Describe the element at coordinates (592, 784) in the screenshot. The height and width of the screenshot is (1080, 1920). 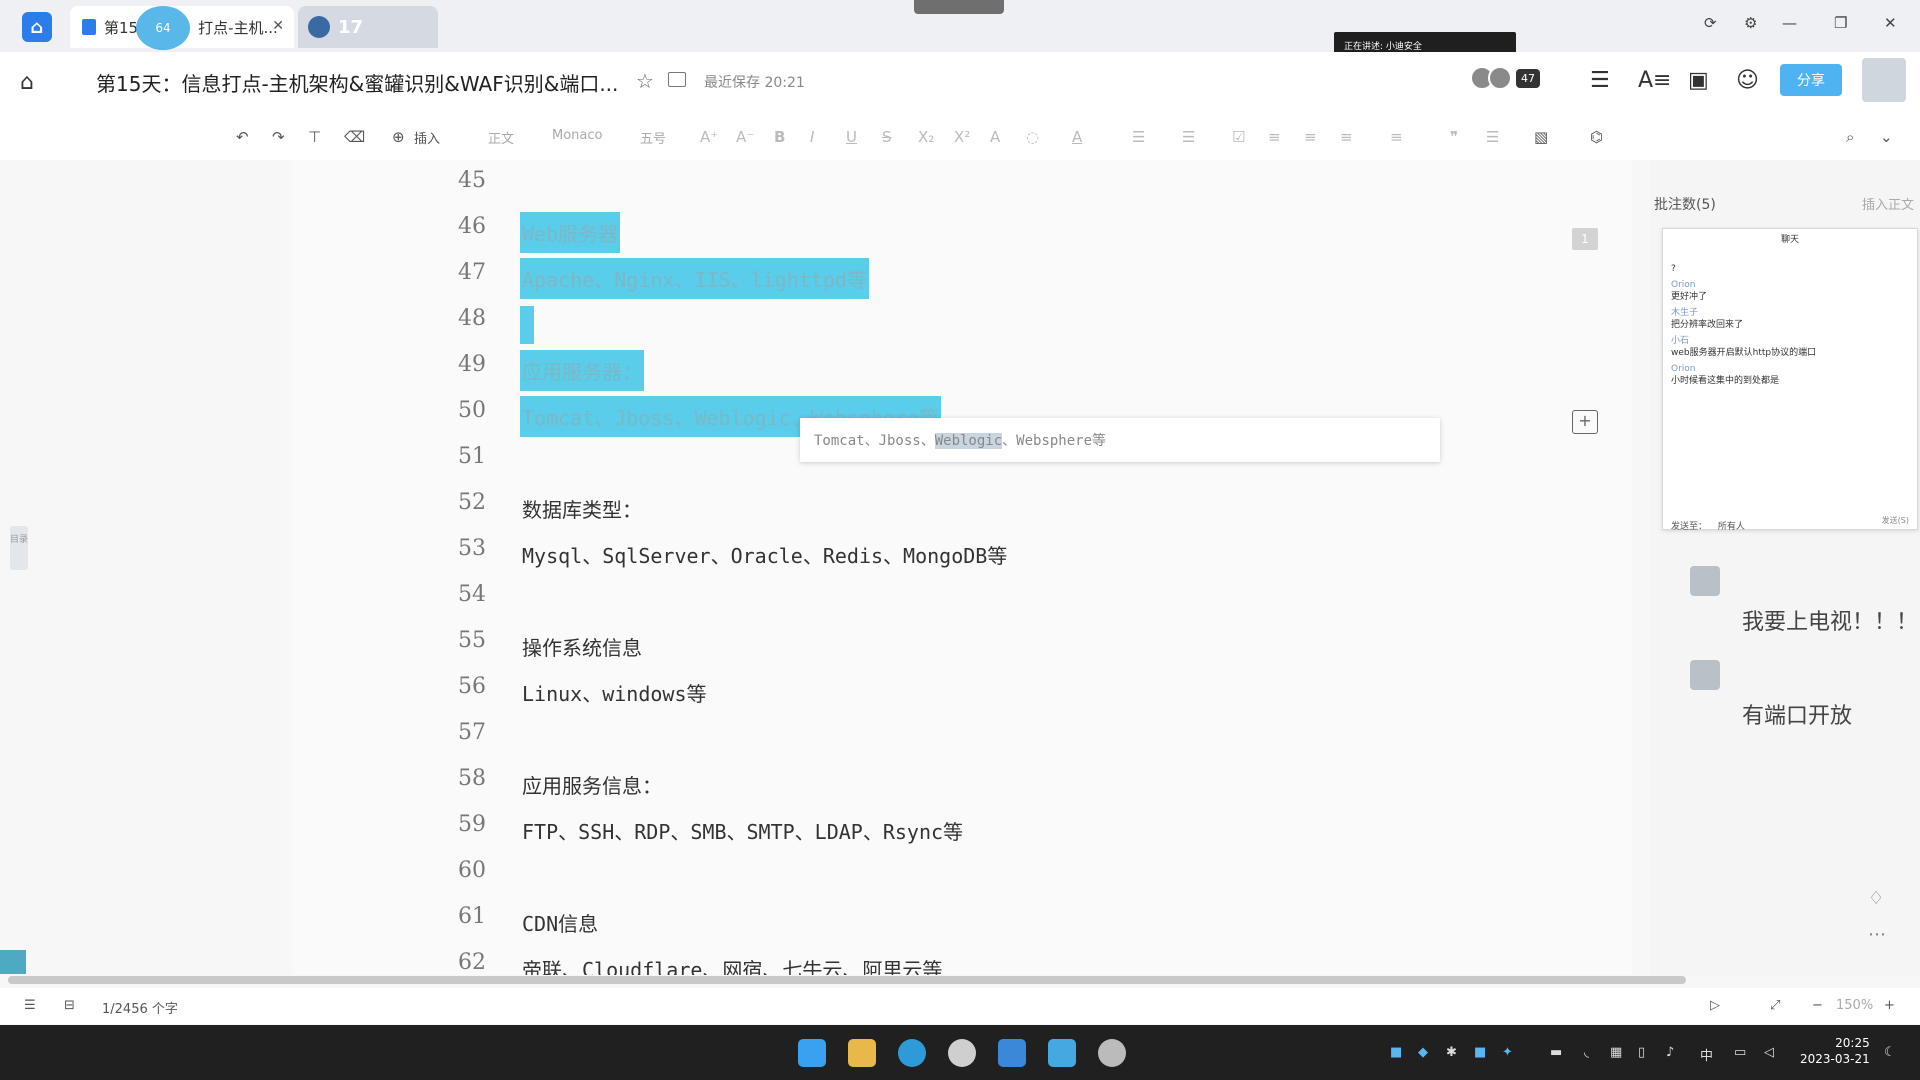
I see `line-text: 应用服务信息：` at that location.